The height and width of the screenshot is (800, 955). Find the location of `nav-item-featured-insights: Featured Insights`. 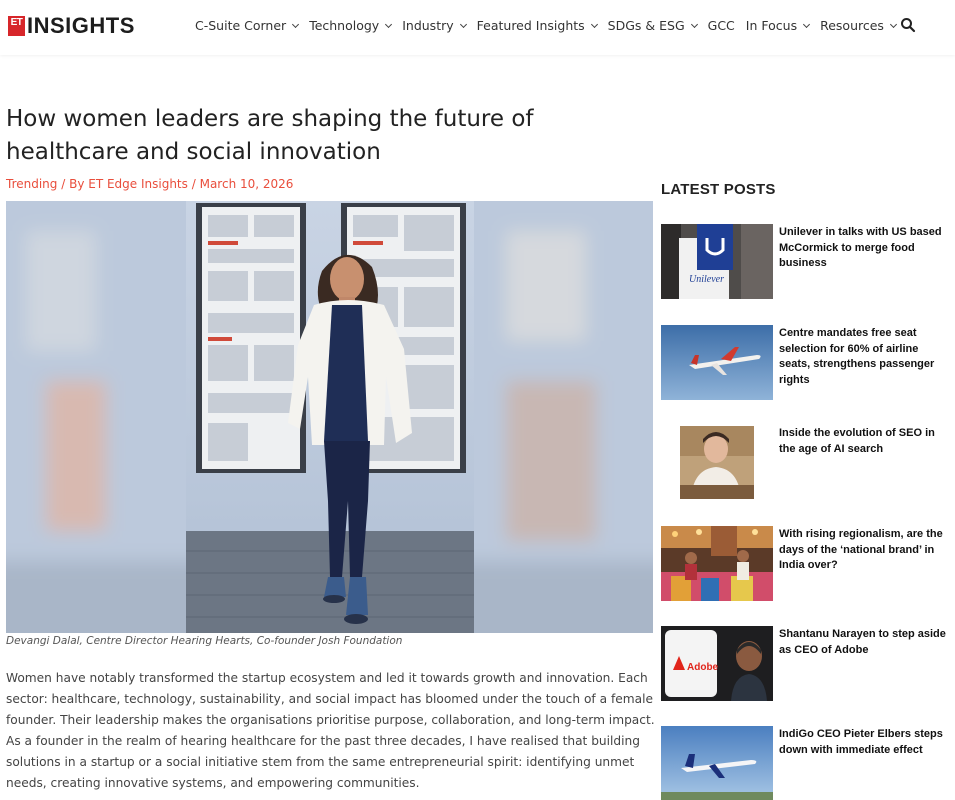

nav-item-featured-insights: Featured Insights is located at coordinates (537, 25).